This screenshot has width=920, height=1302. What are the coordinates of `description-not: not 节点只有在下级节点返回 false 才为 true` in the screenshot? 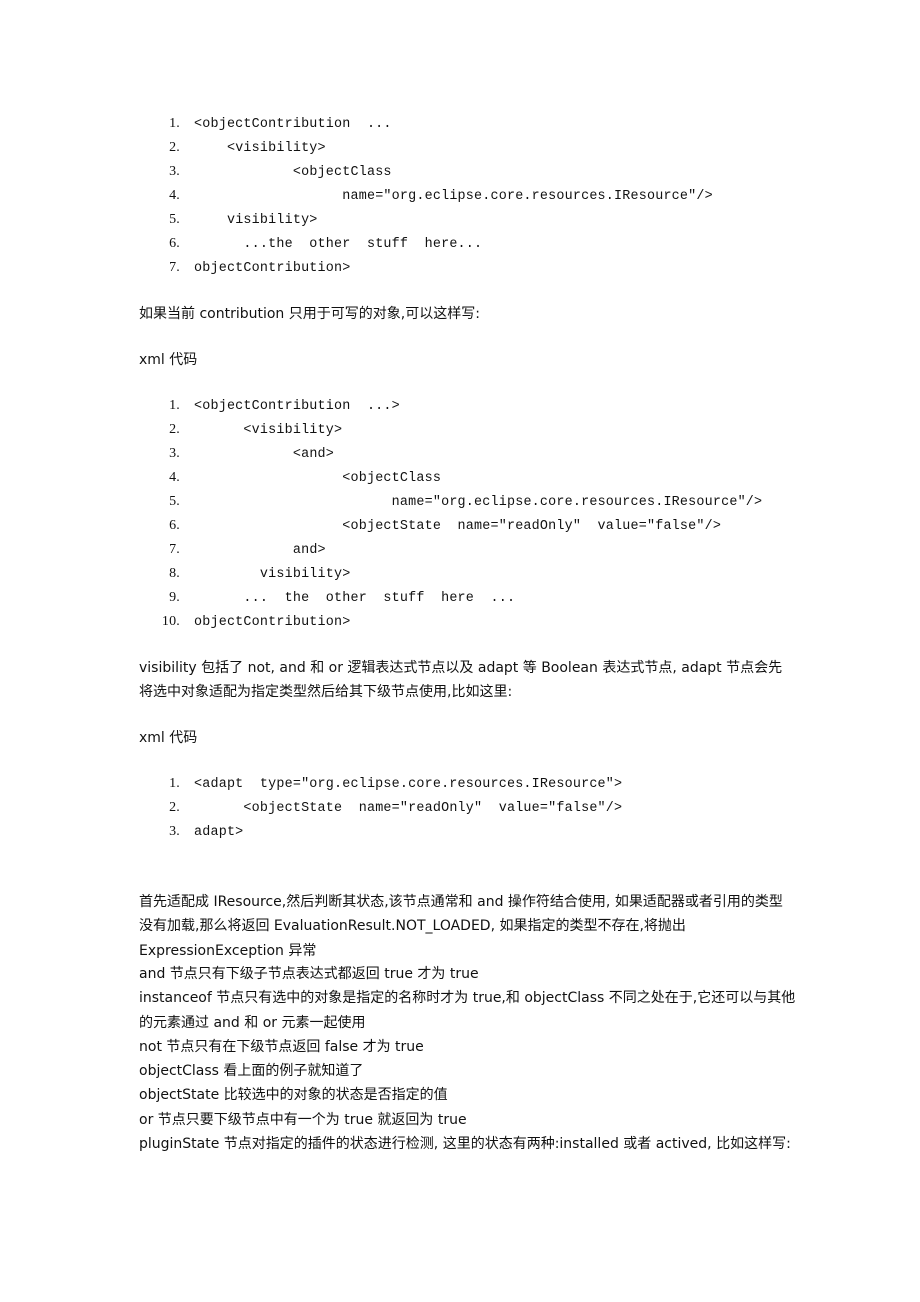 It's located at (281, 1046).